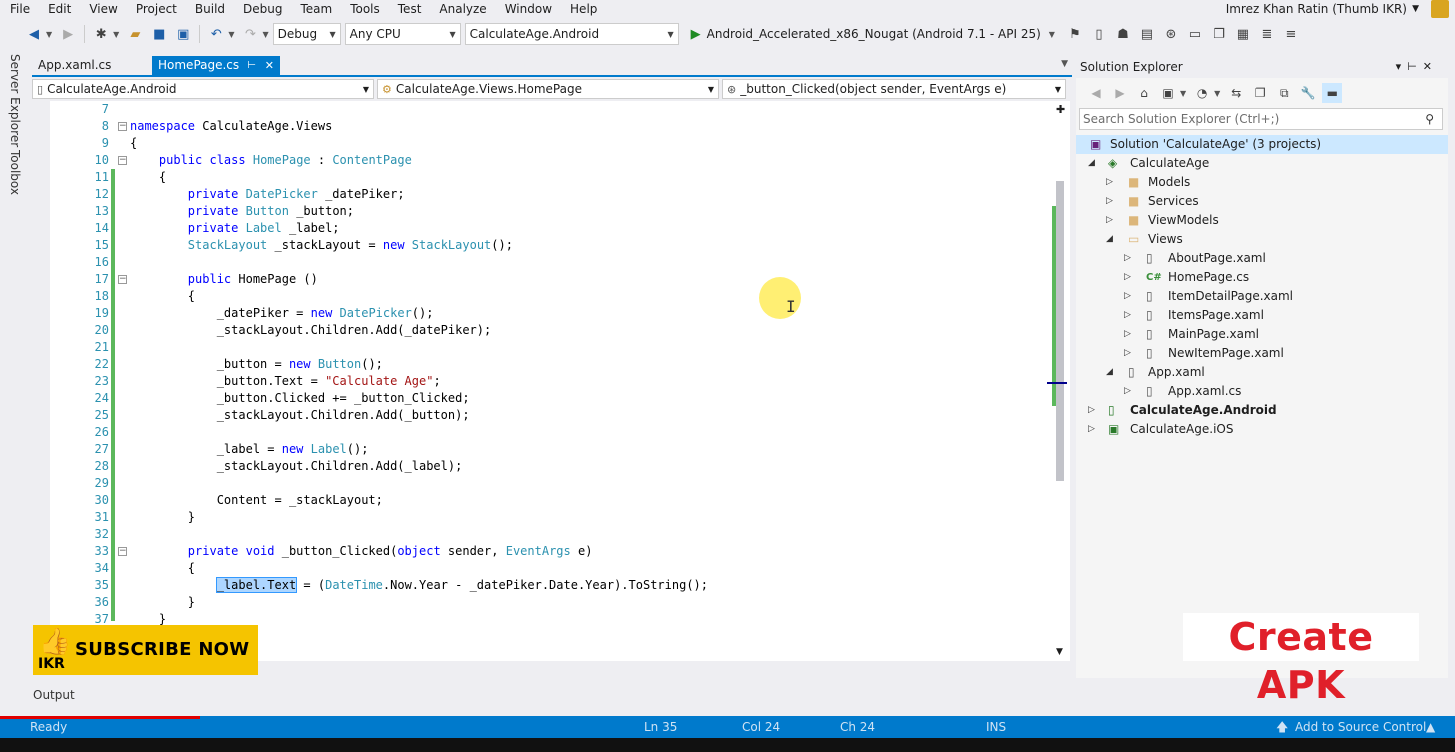  What do you see at coordinates (528, 9) in the screenshot?
I see `menu-window: Window` at bounding box center [528, 9].